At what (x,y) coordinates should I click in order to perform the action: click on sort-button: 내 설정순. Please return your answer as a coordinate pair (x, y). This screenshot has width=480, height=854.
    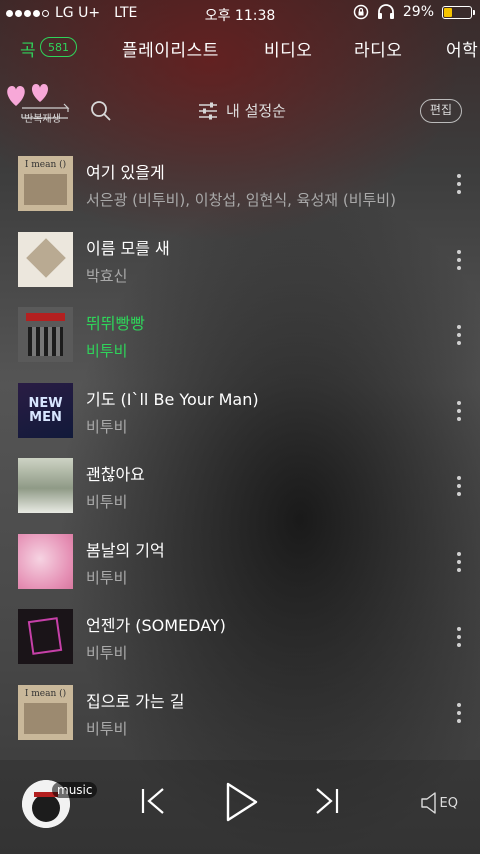
    Looking at the image, I should click on (242, 110).